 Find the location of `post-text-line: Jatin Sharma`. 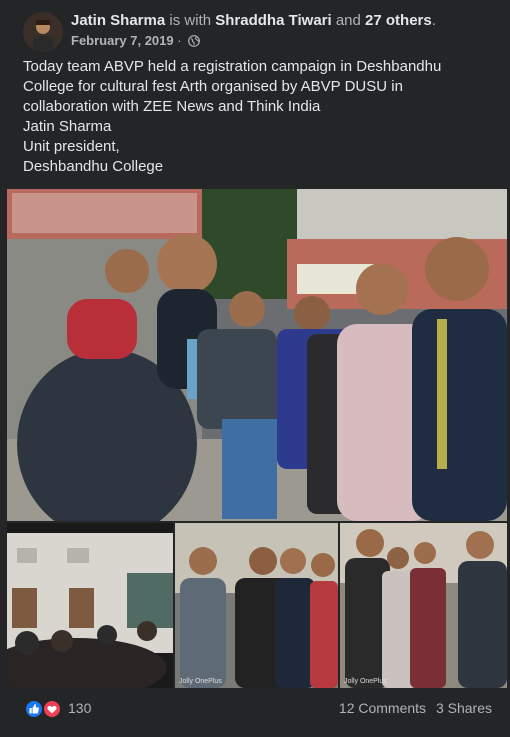

post-text-line: Jatin Sharma is located at coordinates (67, 126).